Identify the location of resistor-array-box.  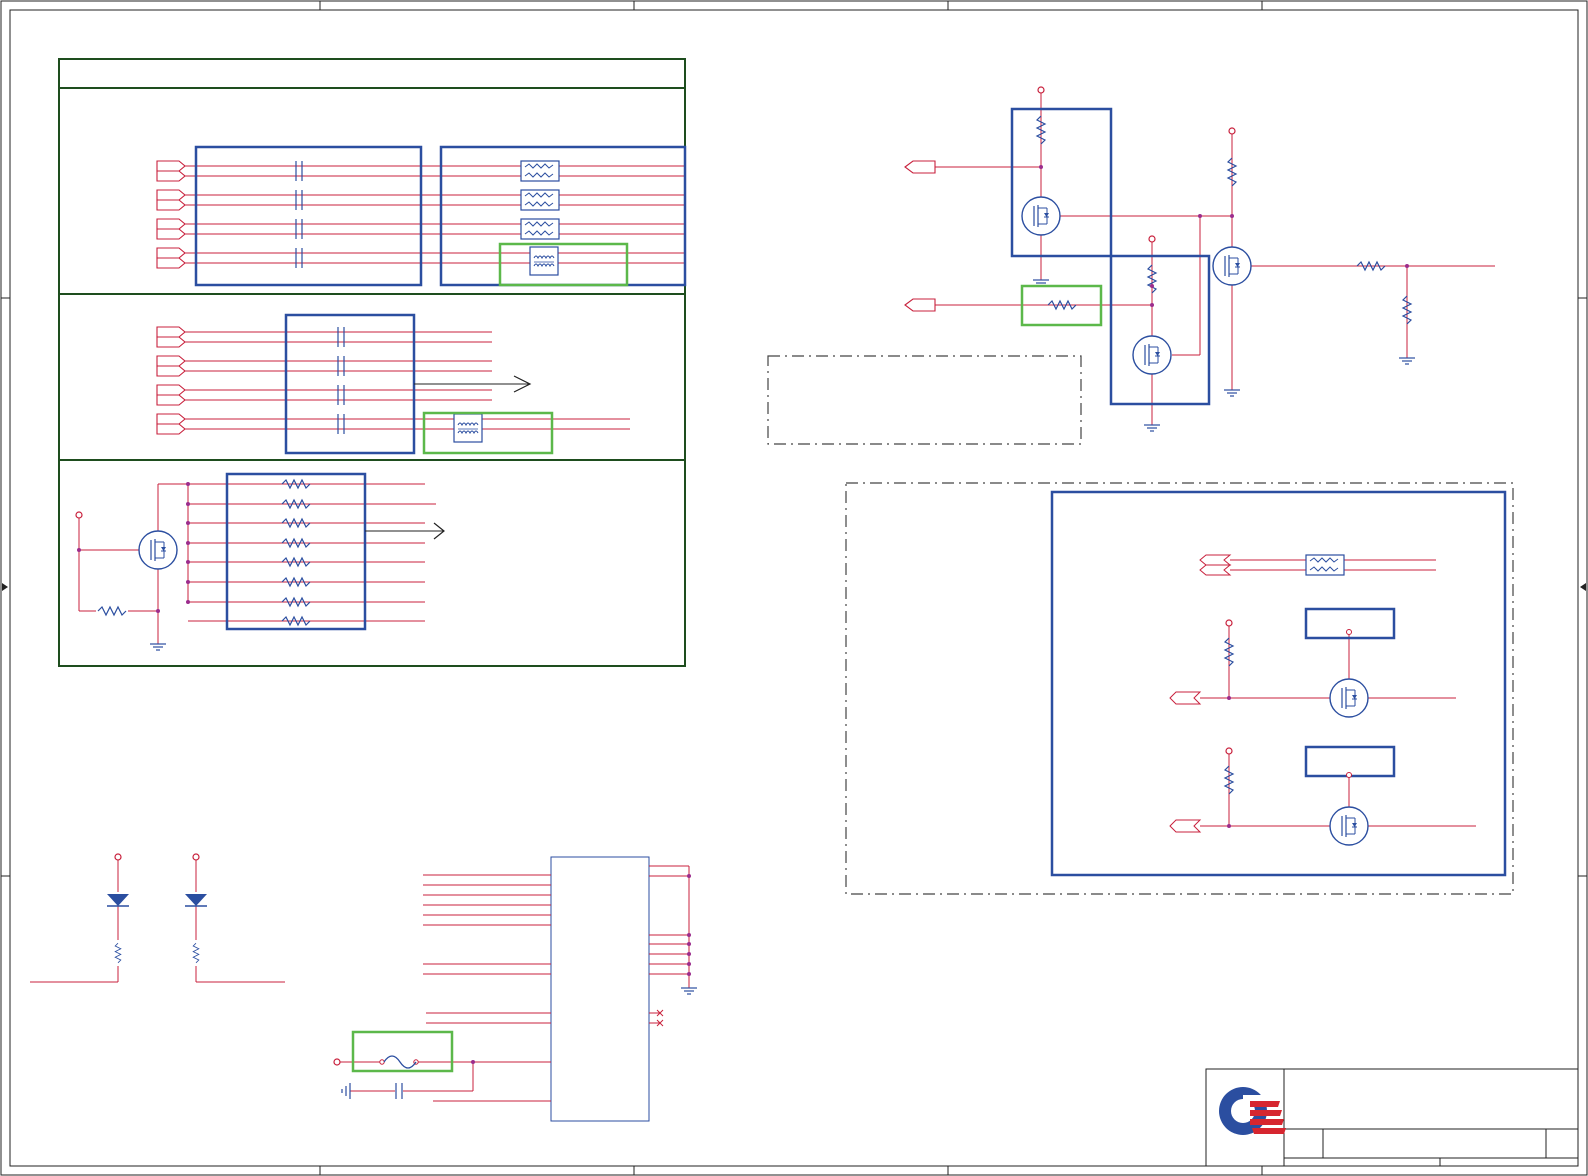
(296, 551).